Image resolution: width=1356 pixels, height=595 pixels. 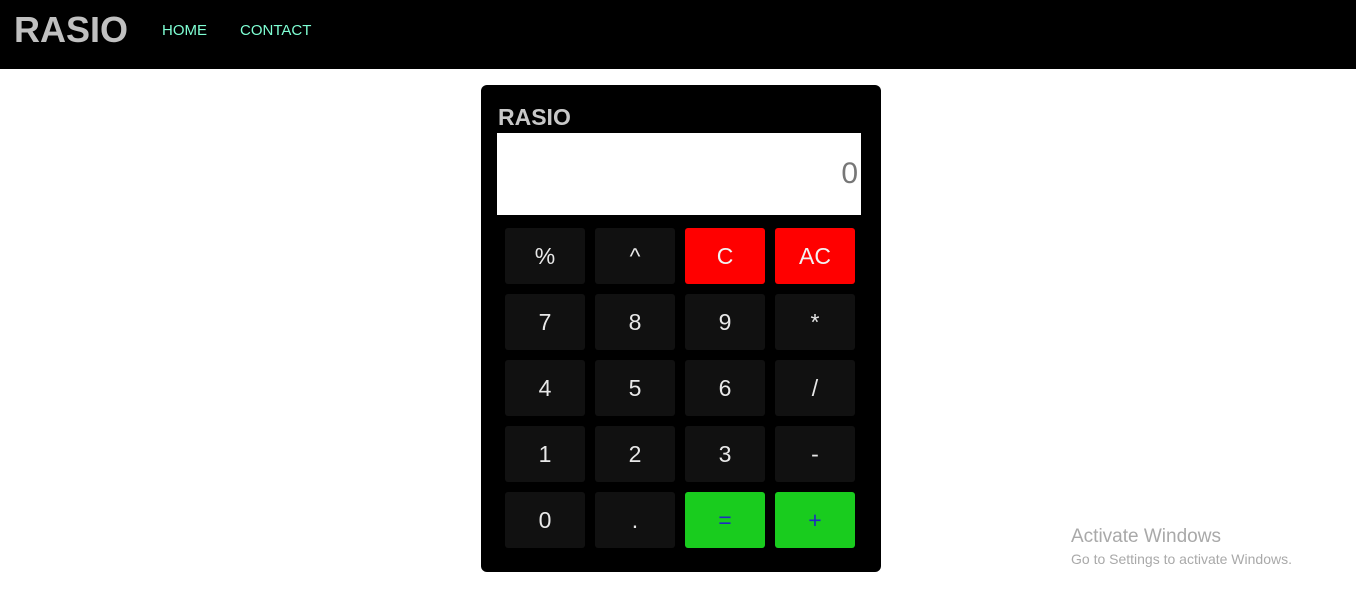 What do you see at coordinates (545, 322) in the screenshot?
I see `key-7: 7` at bounding box center [545, 322].